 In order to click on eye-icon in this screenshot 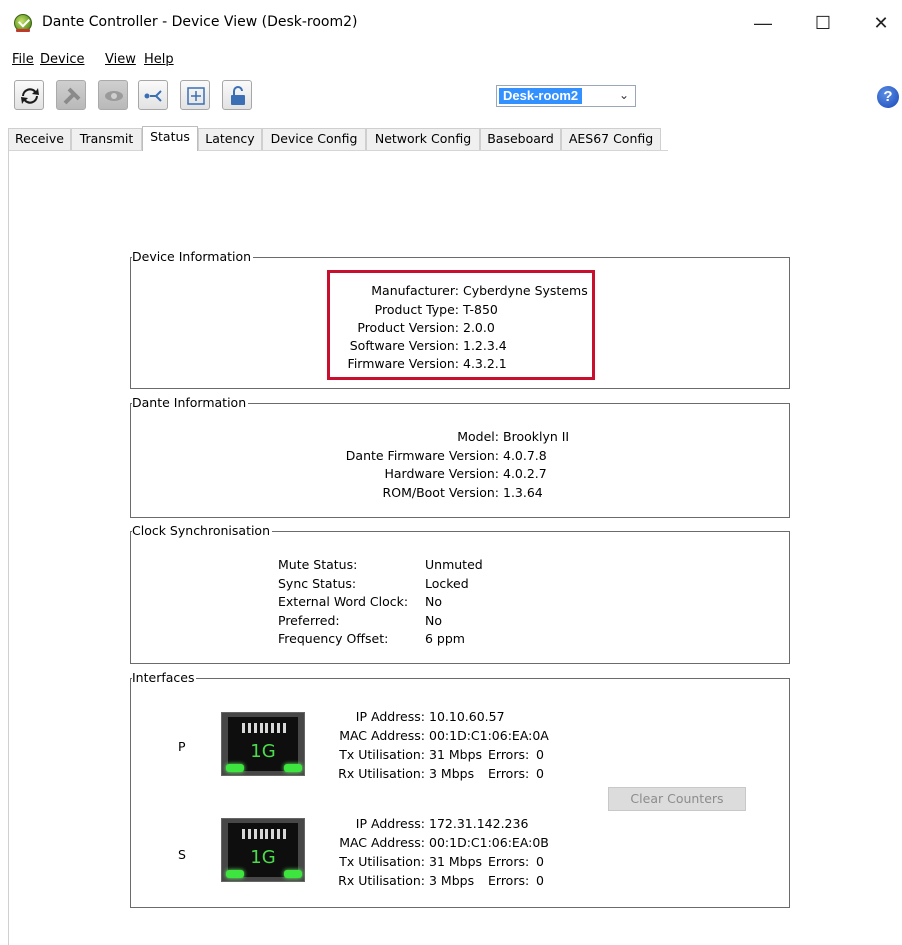, I will do `click(114, 96)`.